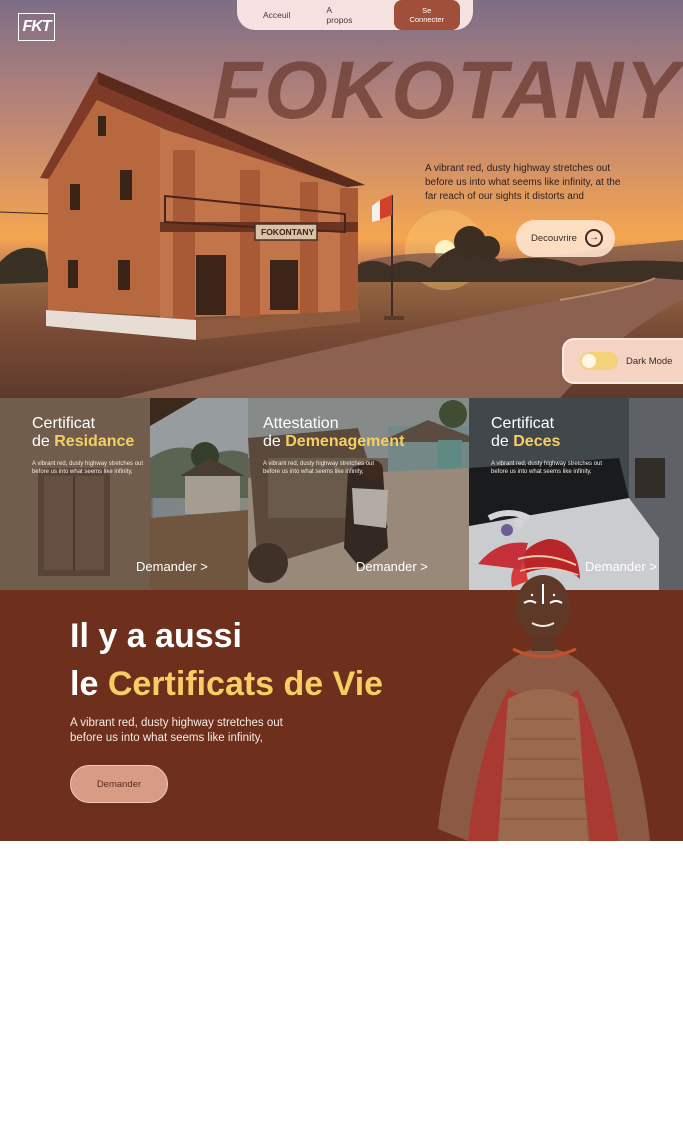 The image size is (683, 1144). Describe the element at coordinates (622, 361) in the screenshot. I see `dark-mode-toggle: Dark Mode` at that location.